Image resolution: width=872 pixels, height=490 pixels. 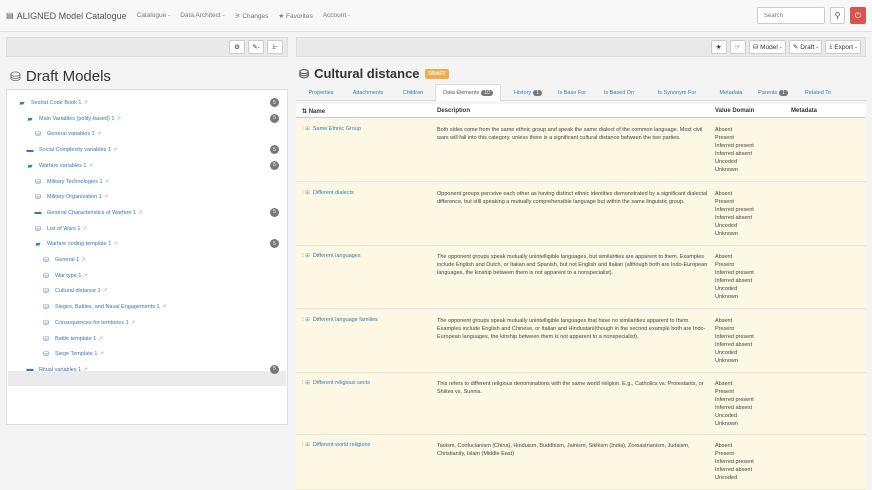 I want to click on tab-properties: Properties, so click(x=321, y=92).